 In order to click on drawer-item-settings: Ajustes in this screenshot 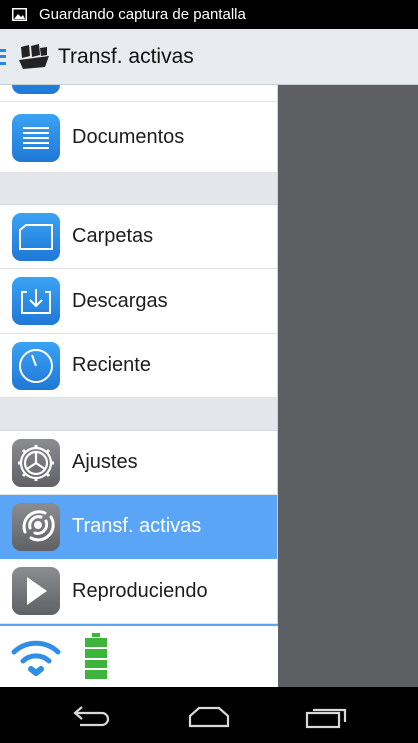, I will do `click(138, 463)`.